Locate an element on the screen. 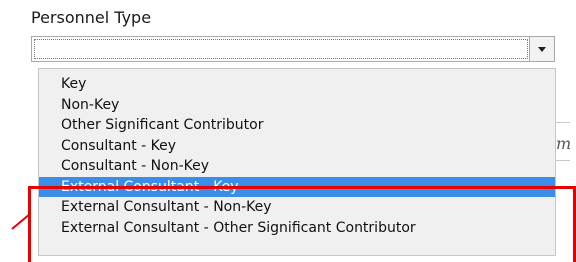 The image size is (576, 262). personnel-type-select is located at coordinates (293, 49).